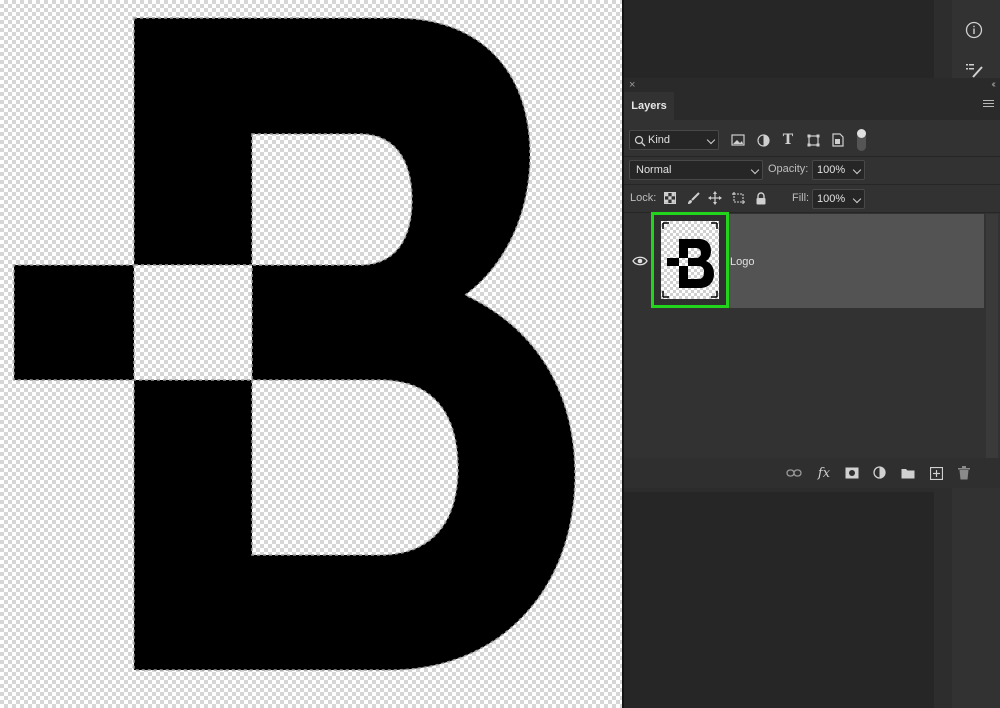 This screenshot has height=708, width=1000. What do you see at coordinates (831, 199) in the screenshot?
I see `fill-value: 100%` at bounding box center [831, 199].